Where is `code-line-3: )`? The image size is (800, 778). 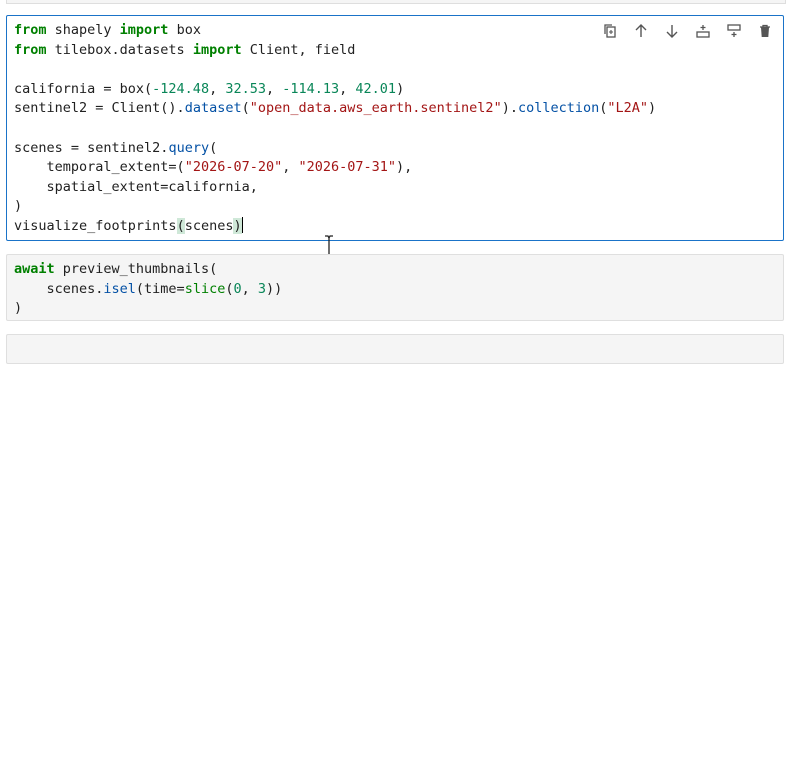
code-line-3: ) is located at coordinates (18, 308).